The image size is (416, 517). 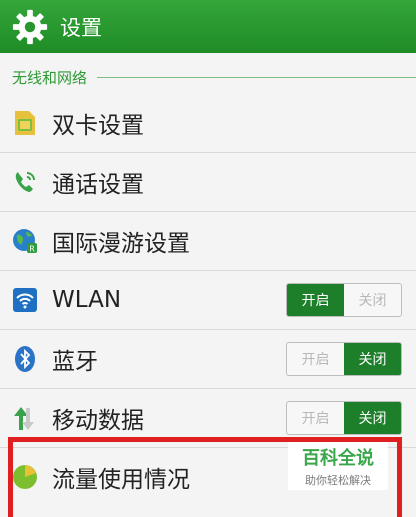 I want to click on section-header-wireless: 无线和网络, so click(x=208, y=77).